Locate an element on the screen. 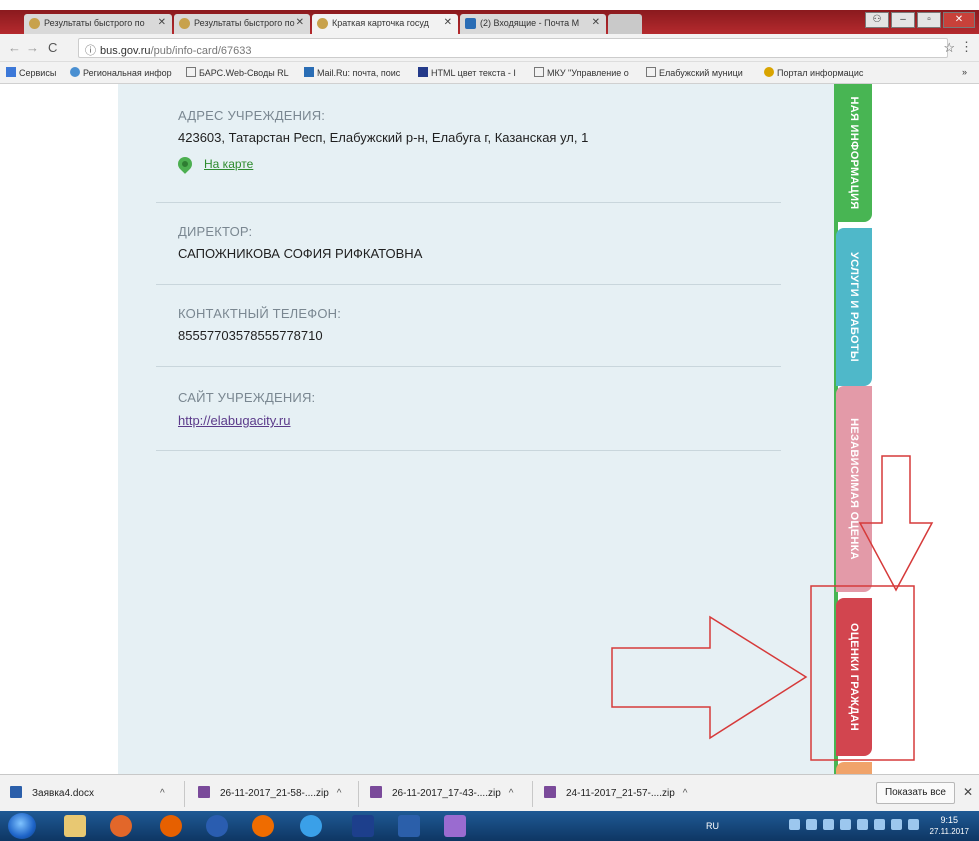 Image resolution: width=979 pixels, height=841 pixels. side-tab-label: НАЯ ИНФОРМАЦИЯ is located at coordinates (854, 153).